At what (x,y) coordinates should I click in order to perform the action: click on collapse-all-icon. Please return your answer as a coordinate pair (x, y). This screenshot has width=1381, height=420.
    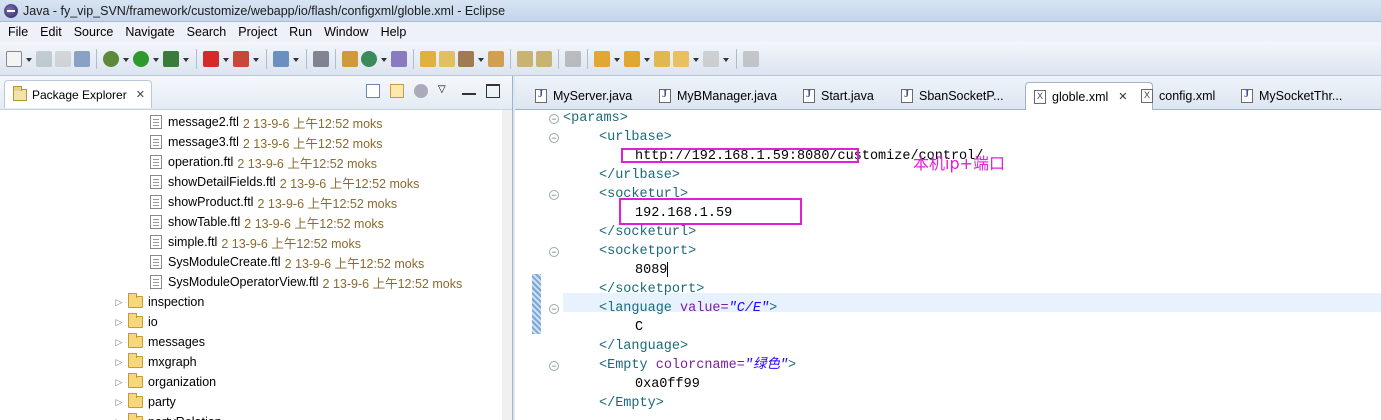
    Looking at the image, I should click on (373, 91).